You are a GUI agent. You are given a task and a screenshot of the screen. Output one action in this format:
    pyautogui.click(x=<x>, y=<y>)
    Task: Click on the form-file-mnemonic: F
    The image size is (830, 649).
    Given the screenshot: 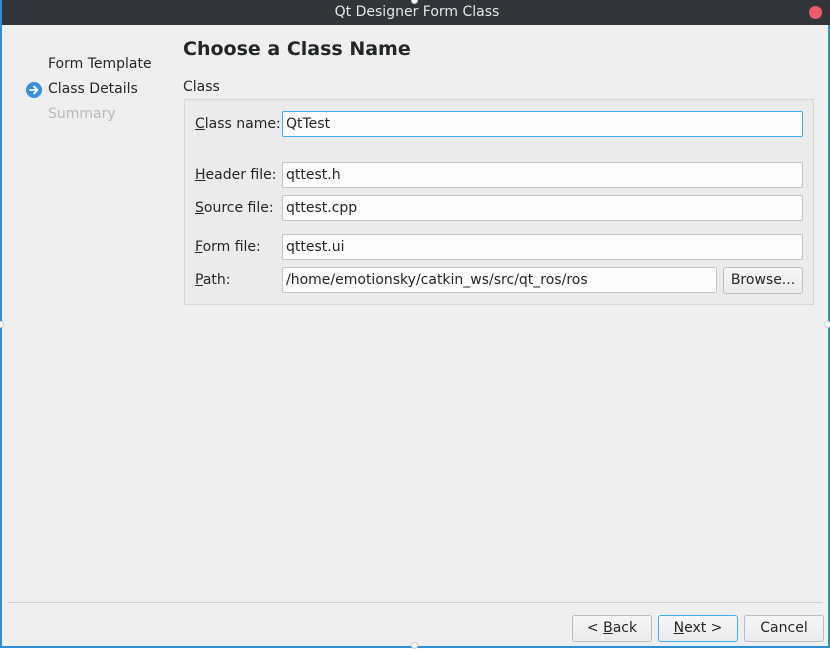 What is the action you would take?
    pyautogui.click(x=199, y=247)
    